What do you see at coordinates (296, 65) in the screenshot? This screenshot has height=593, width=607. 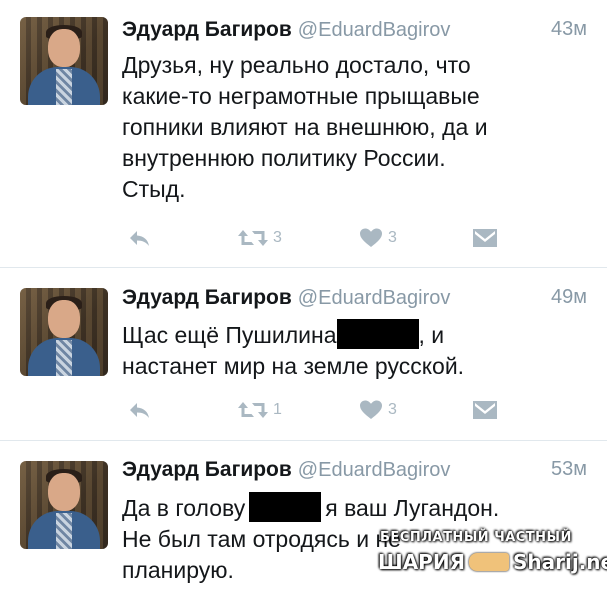 I see `tweet-text-line: Друзья, ну реально достало, что` at bounding box center [296, 65].